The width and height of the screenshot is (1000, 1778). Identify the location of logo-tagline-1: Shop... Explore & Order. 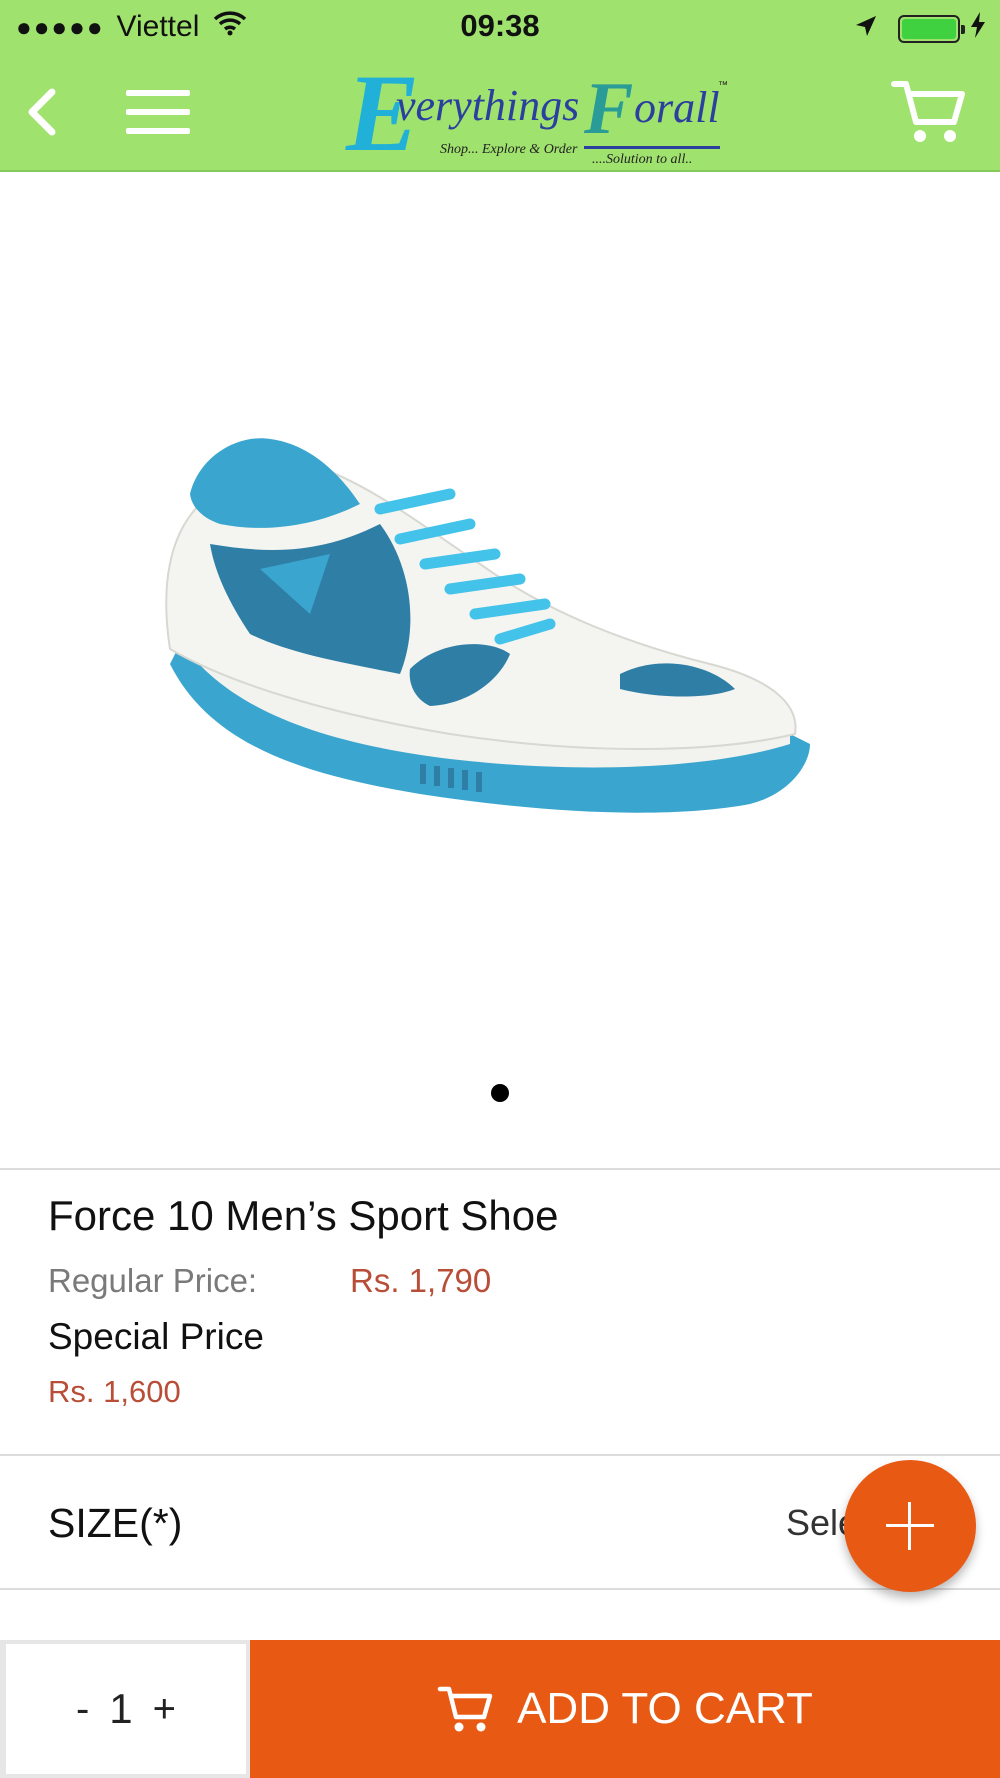
(509, 149).